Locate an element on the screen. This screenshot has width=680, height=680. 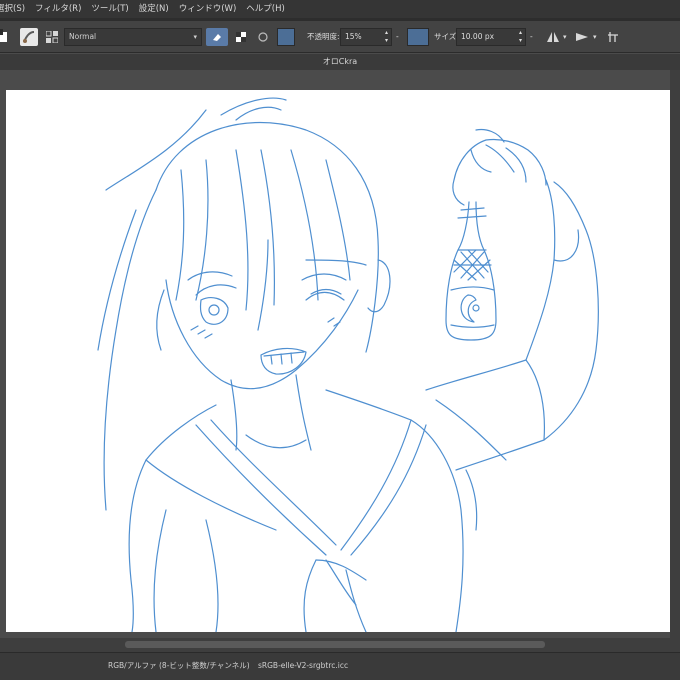
color-space-info: RGB/アルファ (8-ビット整数/チャンネル) is located at coordinates (179, 665).